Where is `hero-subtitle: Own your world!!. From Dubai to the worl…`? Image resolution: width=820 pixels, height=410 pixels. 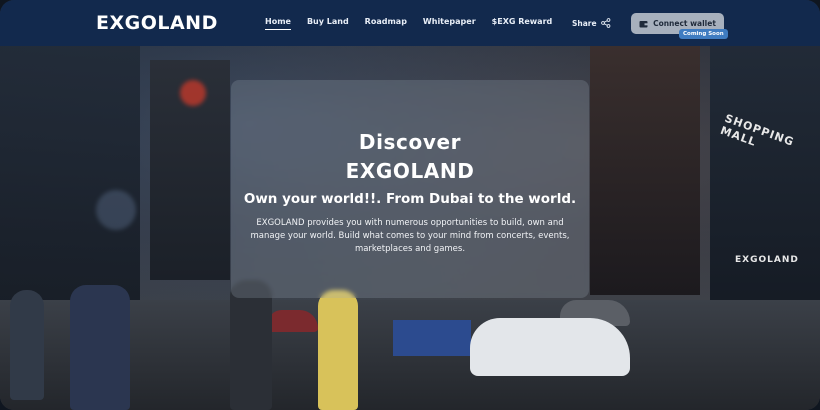
hero-subtitle: Own your world!!. From Dubai to the worl… is located at coordinates (410, 199).